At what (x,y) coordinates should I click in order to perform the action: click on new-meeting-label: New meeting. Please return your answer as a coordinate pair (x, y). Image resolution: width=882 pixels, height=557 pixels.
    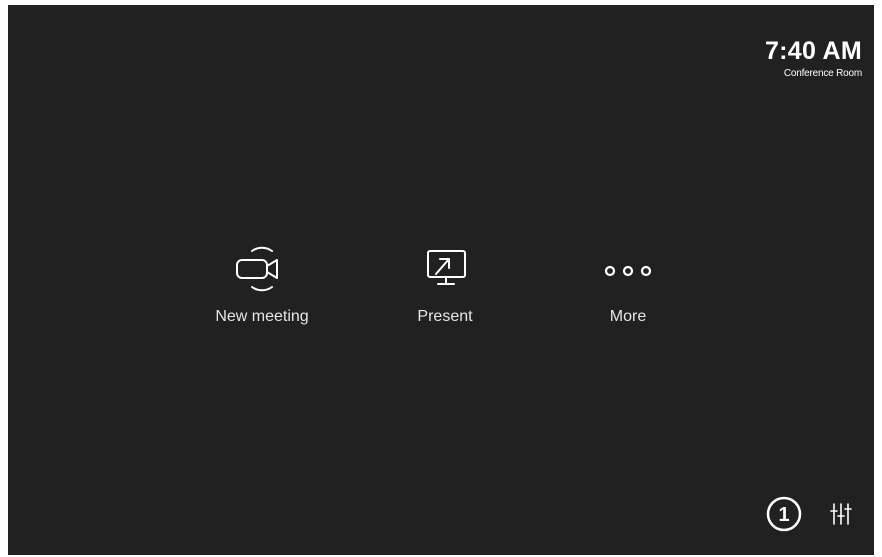
    Looking at the image, I should click on (262, 316).